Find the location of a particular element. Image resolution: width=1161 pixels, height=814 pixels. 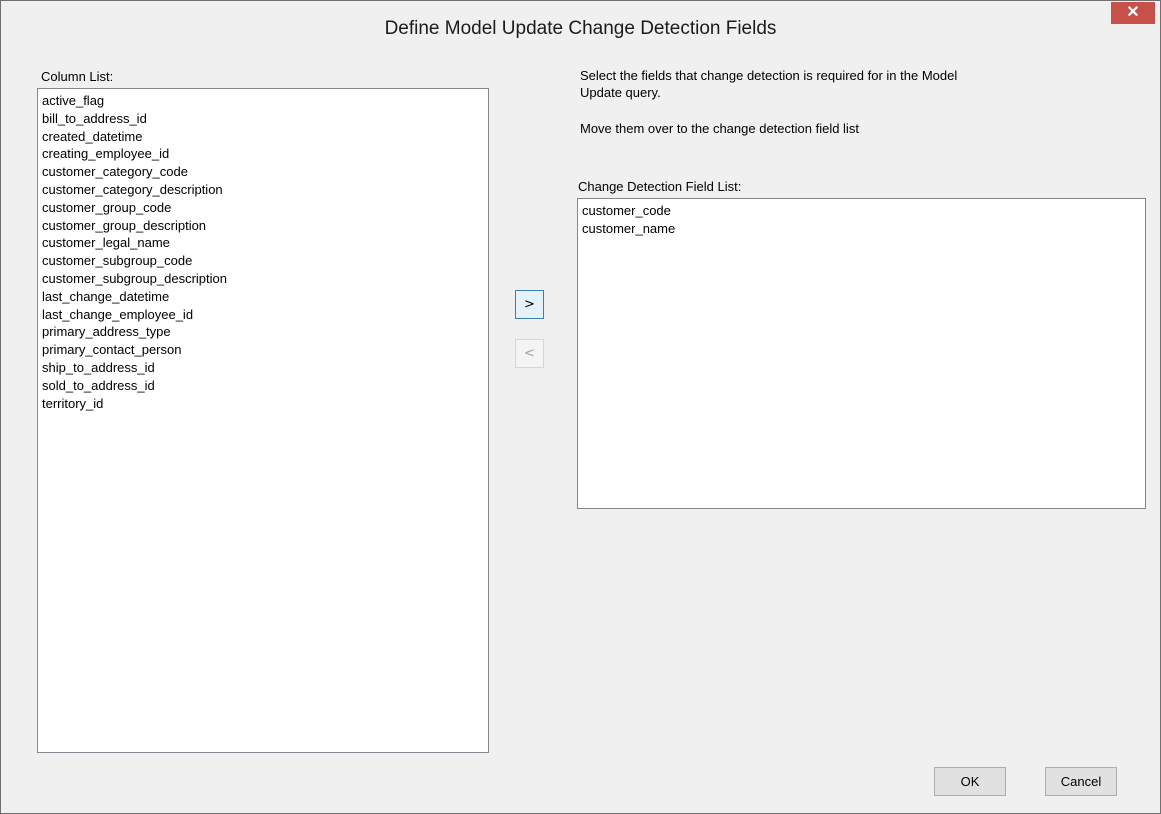

column-list-label: Column List: is located at coordinates (77, 76).